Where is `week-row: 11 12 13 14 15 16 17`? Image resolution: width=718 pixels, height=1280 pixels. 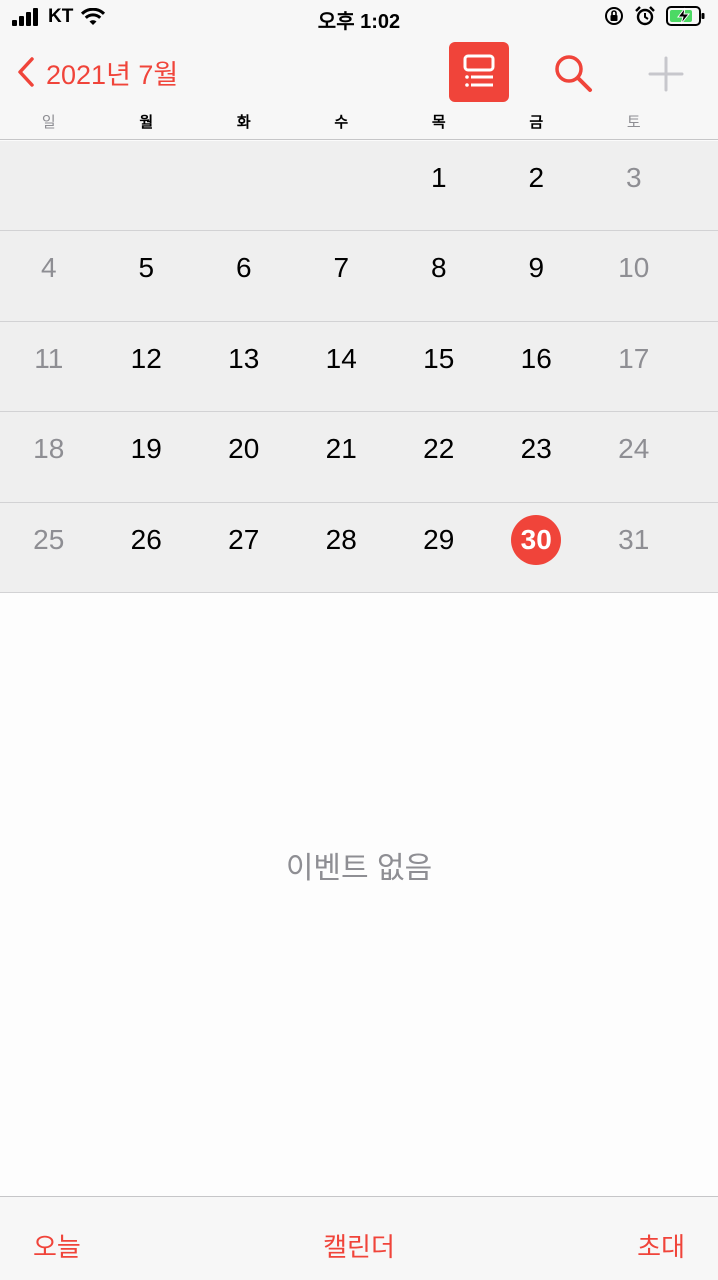 week-row: 11 12 13 14 15 16 17 is located at coordinates (359, 367).